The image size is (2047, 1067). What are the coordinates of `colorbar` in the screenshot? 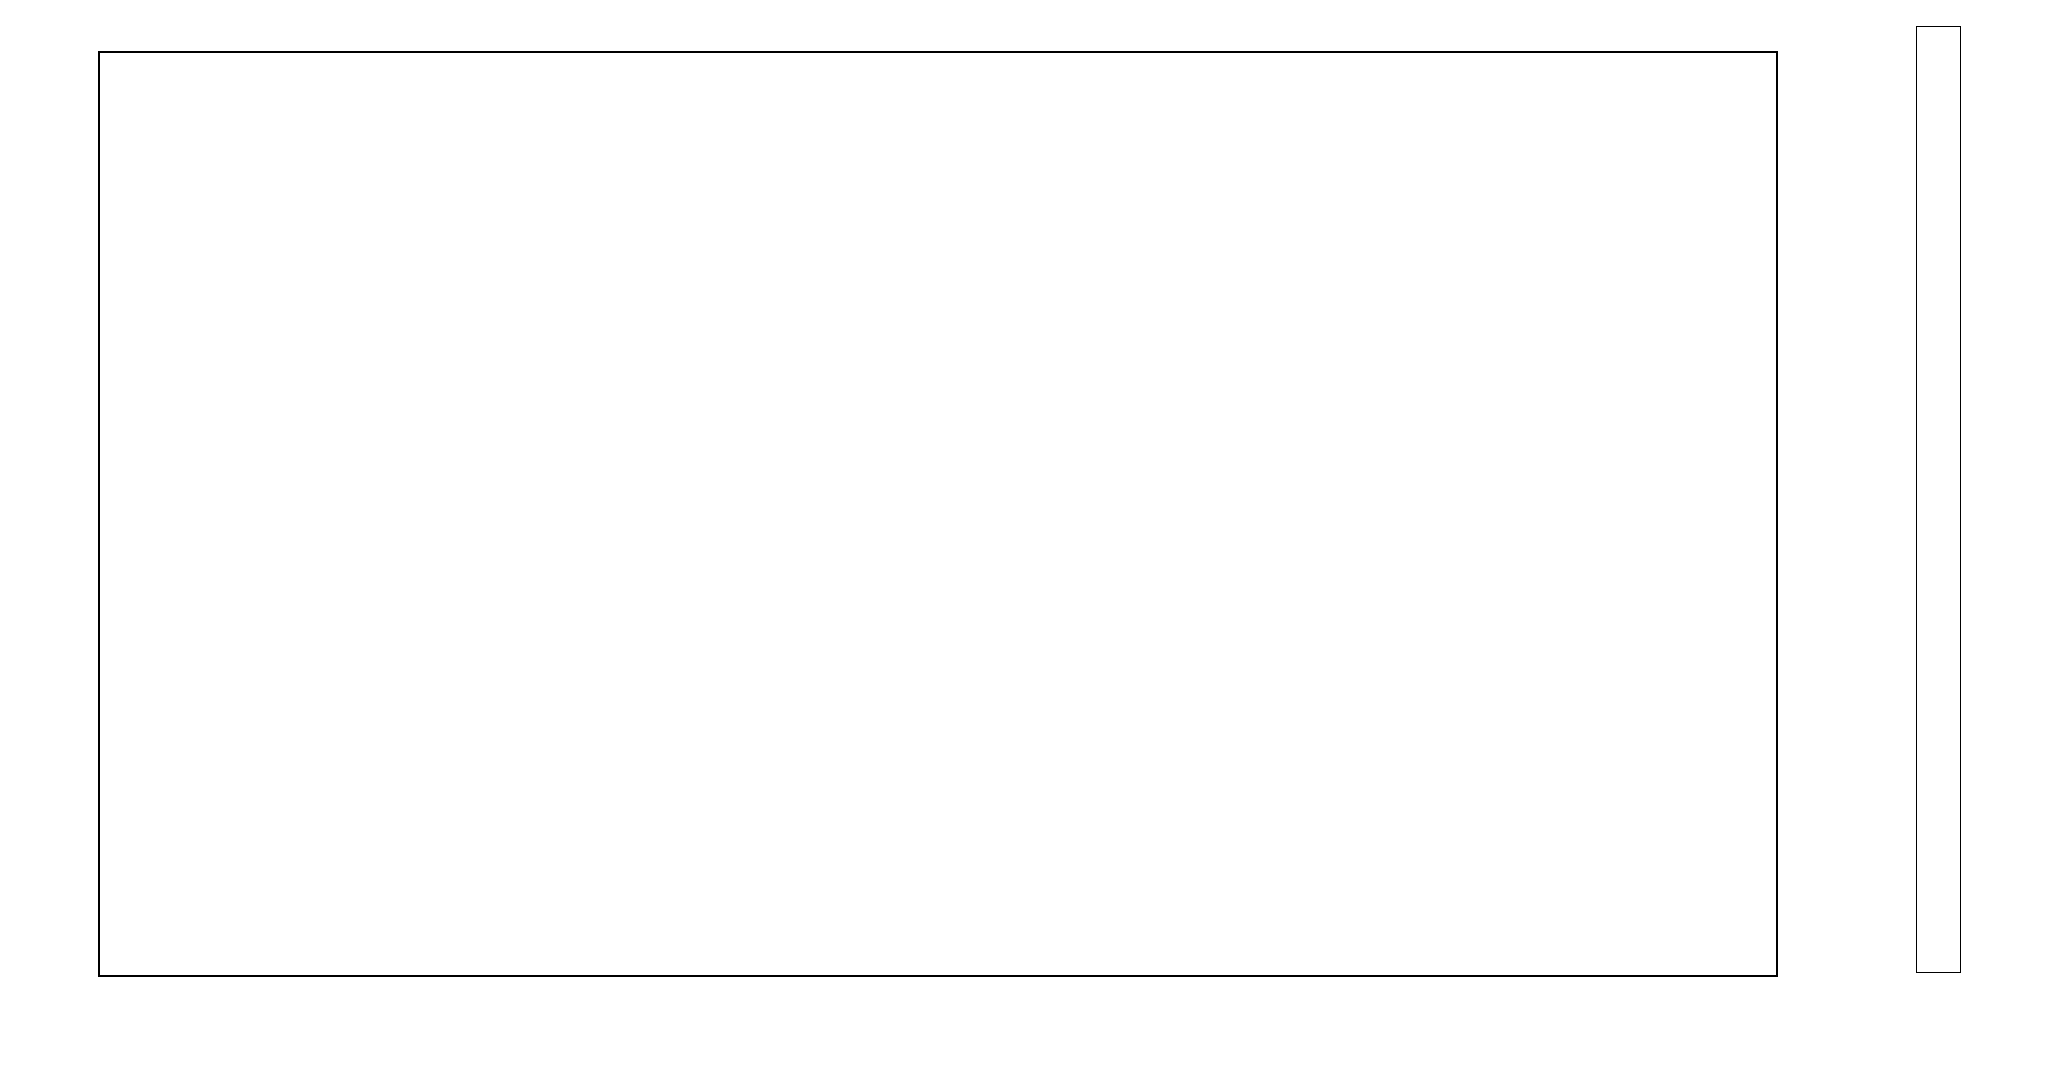 It's located at (1938, 499).